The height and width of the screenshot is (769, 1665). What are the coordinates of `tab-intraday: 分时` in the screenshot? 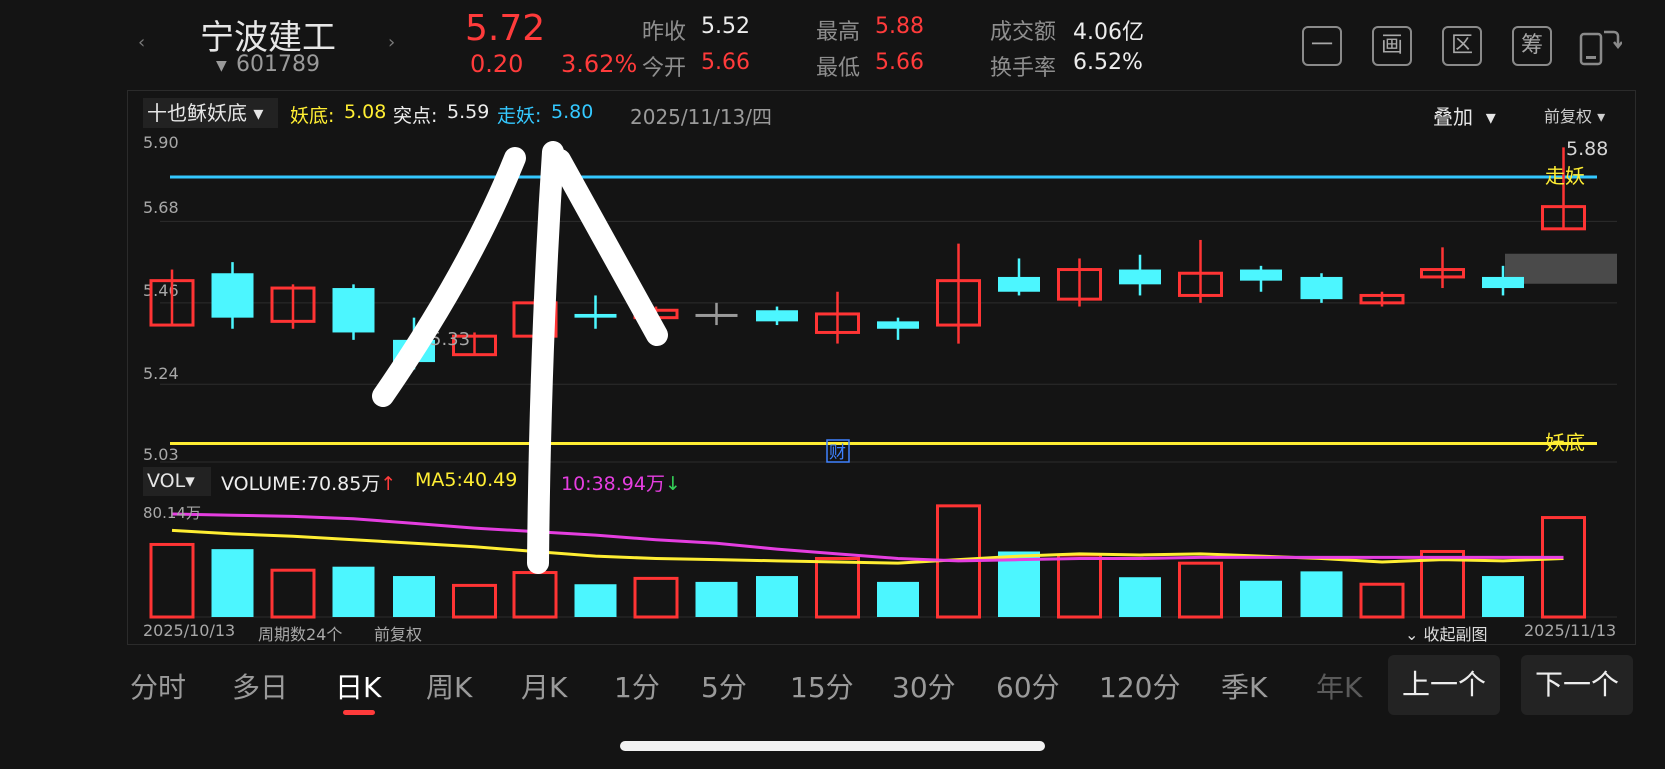 It's located at (158, 686).